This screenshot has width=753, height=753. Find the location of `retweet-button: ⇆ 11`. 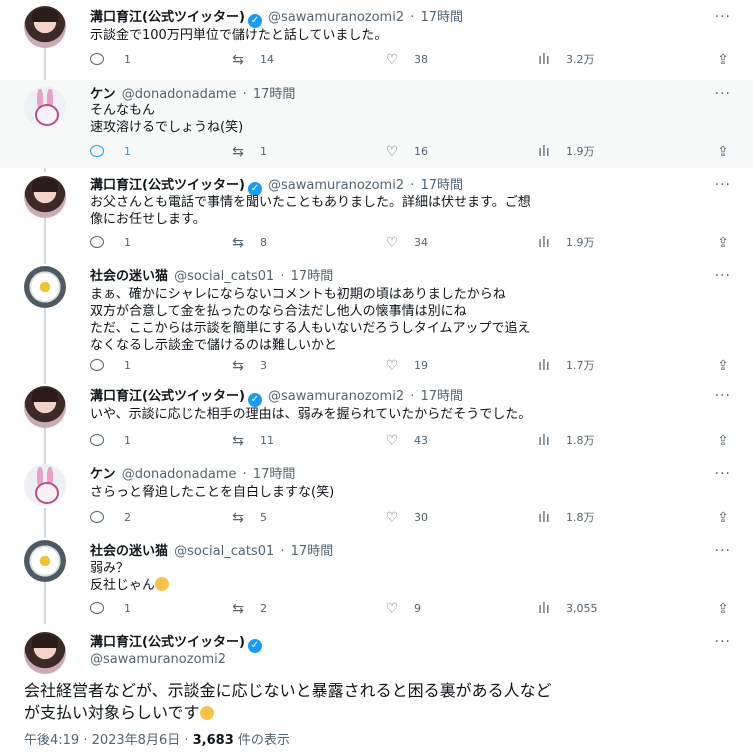

retweet-button: ⇆ 11 is located at coordinates (252, 441).